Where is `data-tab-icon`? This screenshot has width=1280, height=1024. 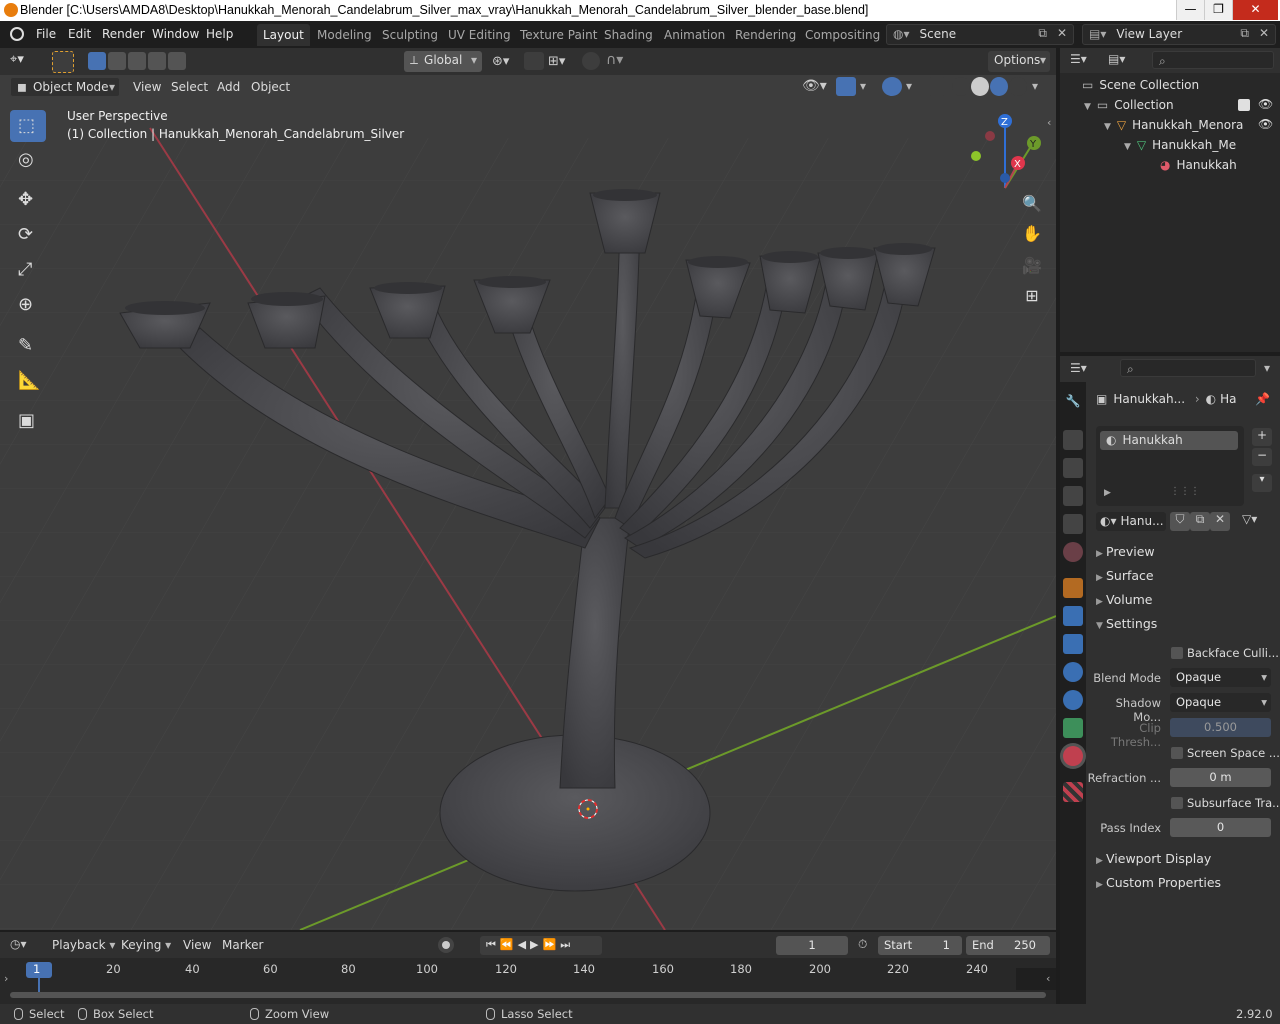
data-tab-icon is located at coordinates (1073, 728).